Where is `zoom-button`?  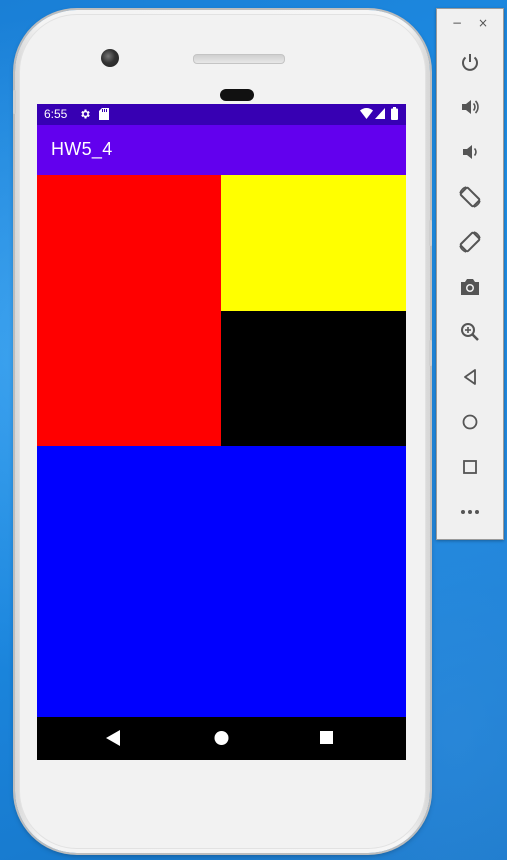
zoom-button is located at coordinates (470, 332).